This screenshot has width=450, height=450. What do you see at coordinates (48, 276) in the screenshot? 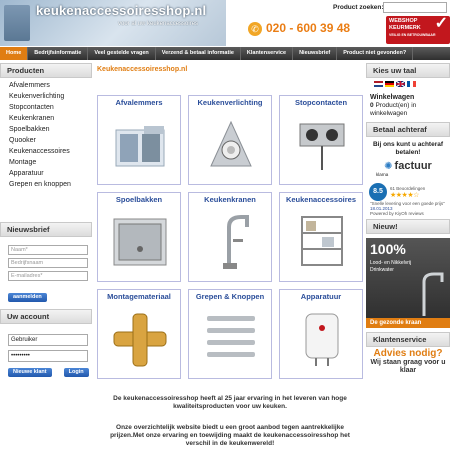
I see `newsletter-email-field: E-mailadres*` at bounding box center [48, 276].